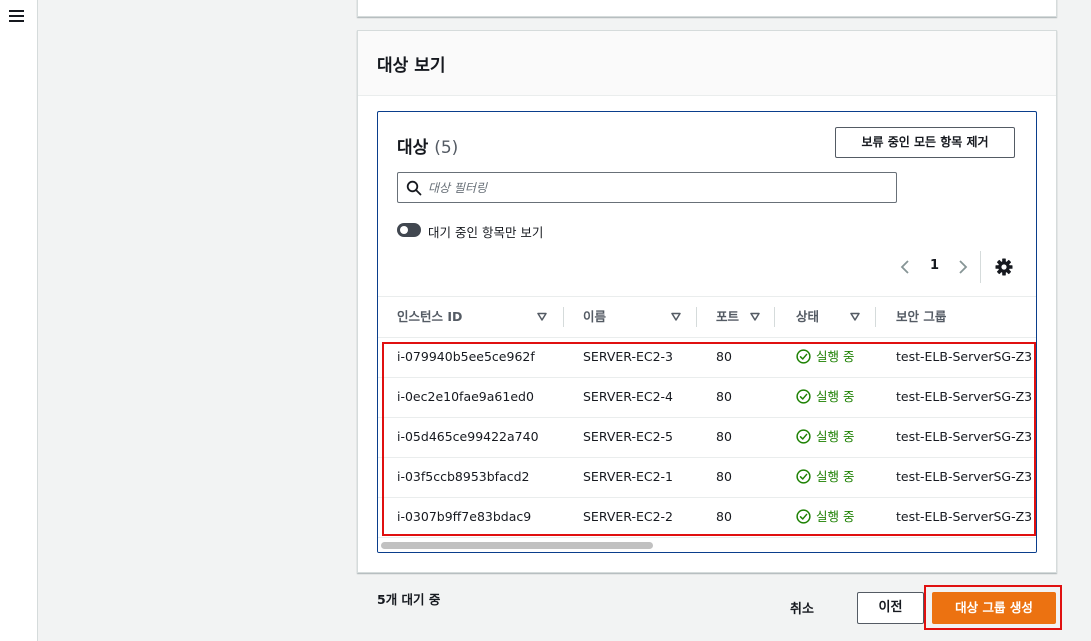  Describe the element at coordinates (966, 317) in the screenshot. I see `column-header-security-group: 보안 그룹` at that location.